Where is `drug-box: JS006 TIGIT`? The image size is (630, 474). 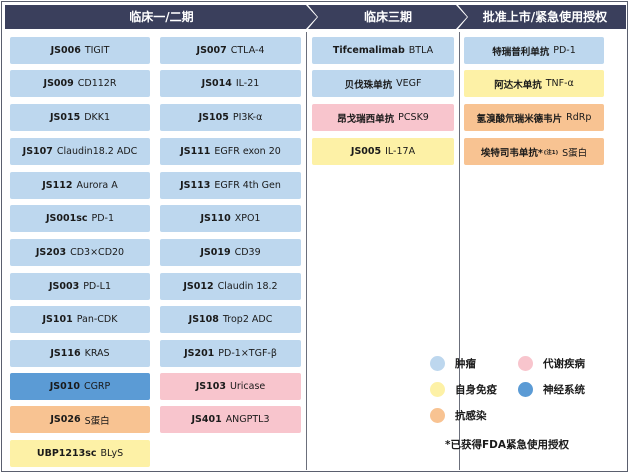 drug-box: JS006 TIGIT is located at coordinates (80, 50).